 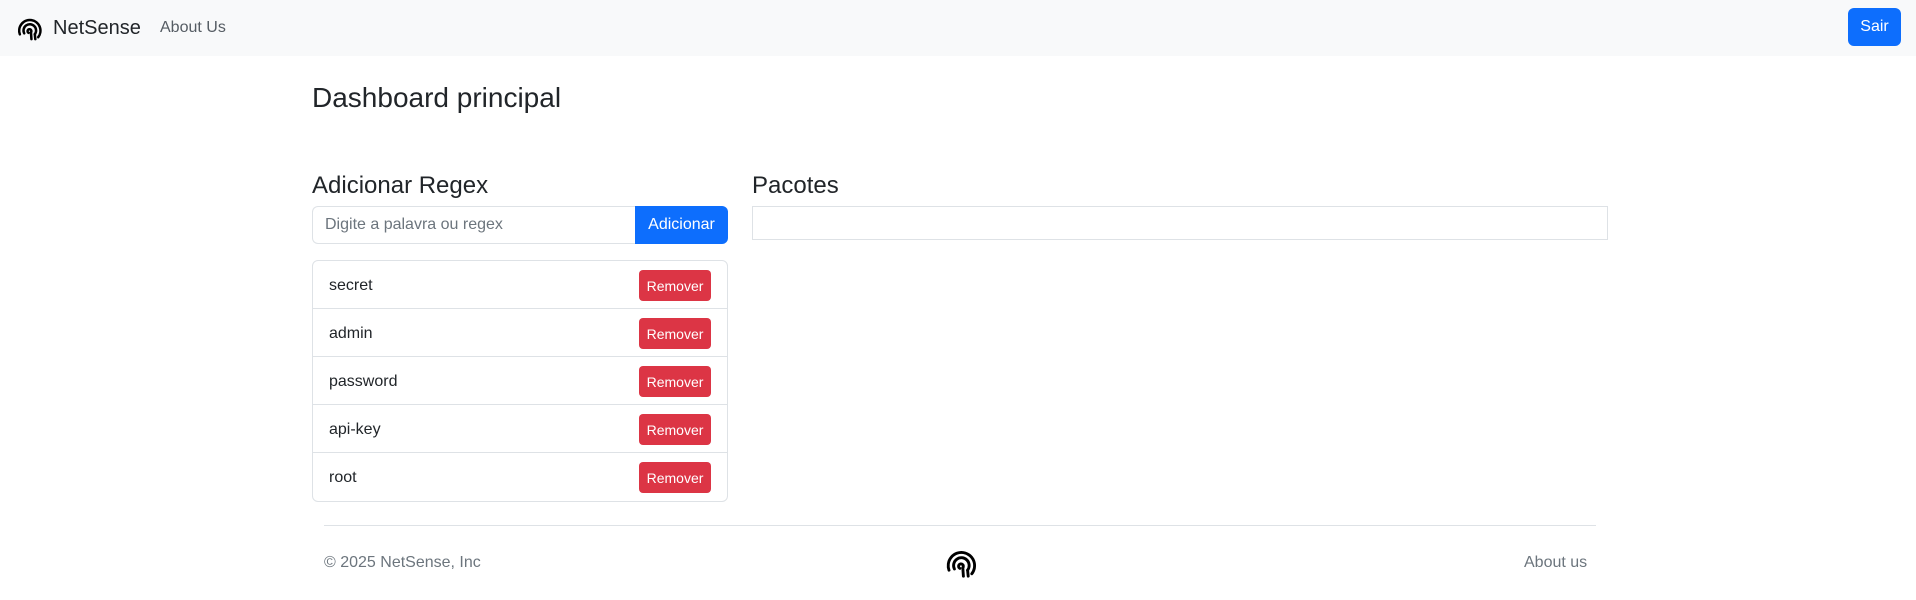 I want to click on regex-item-text: secret, so click(x=351, y=285).